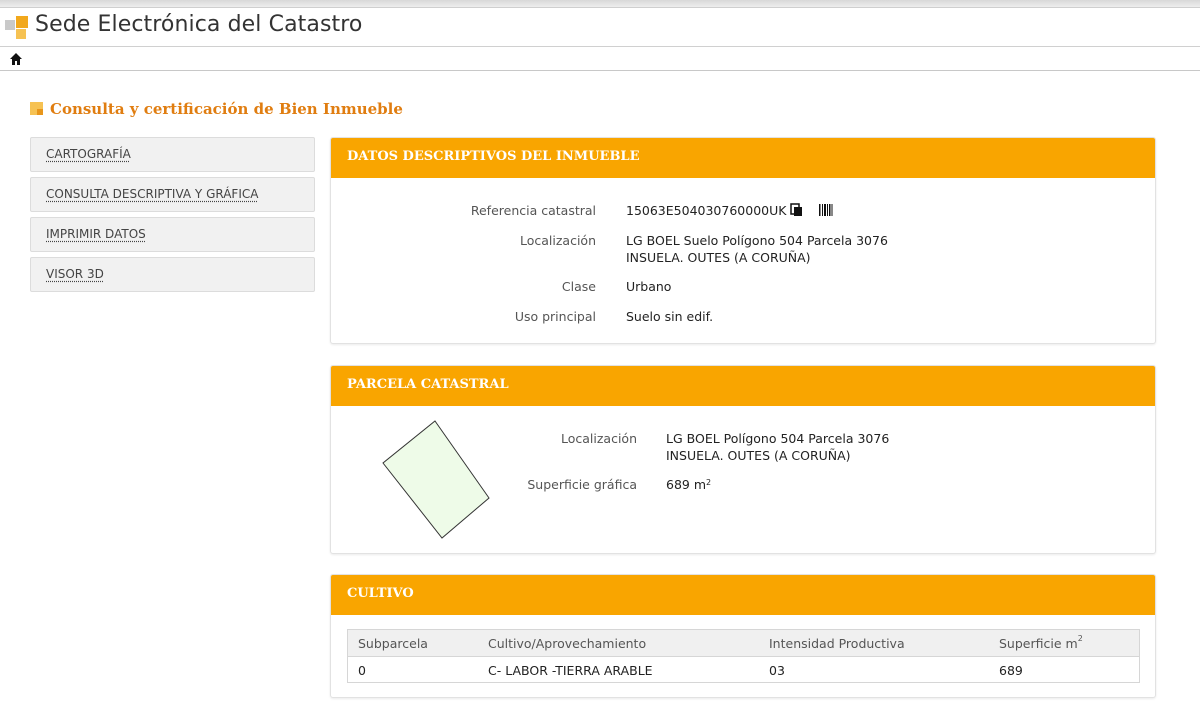 The image size is (1200, 712). Describe the element at coordinates (570, 670) in the screenshot. I see `cell-cultivo: C- LABOR -TIERRA ARABLE` at that location.